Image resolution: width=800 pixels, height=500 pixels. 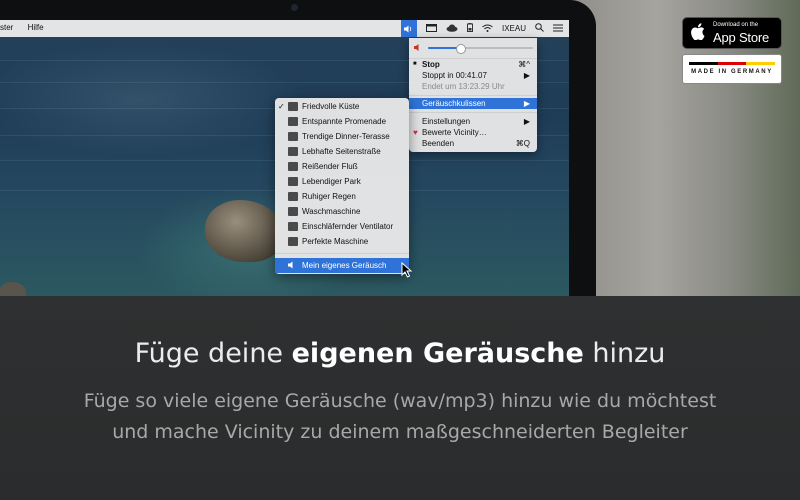 I want to click on sound-item-label: Trendige Dinner-Terasse, so click(x=346, y=136).